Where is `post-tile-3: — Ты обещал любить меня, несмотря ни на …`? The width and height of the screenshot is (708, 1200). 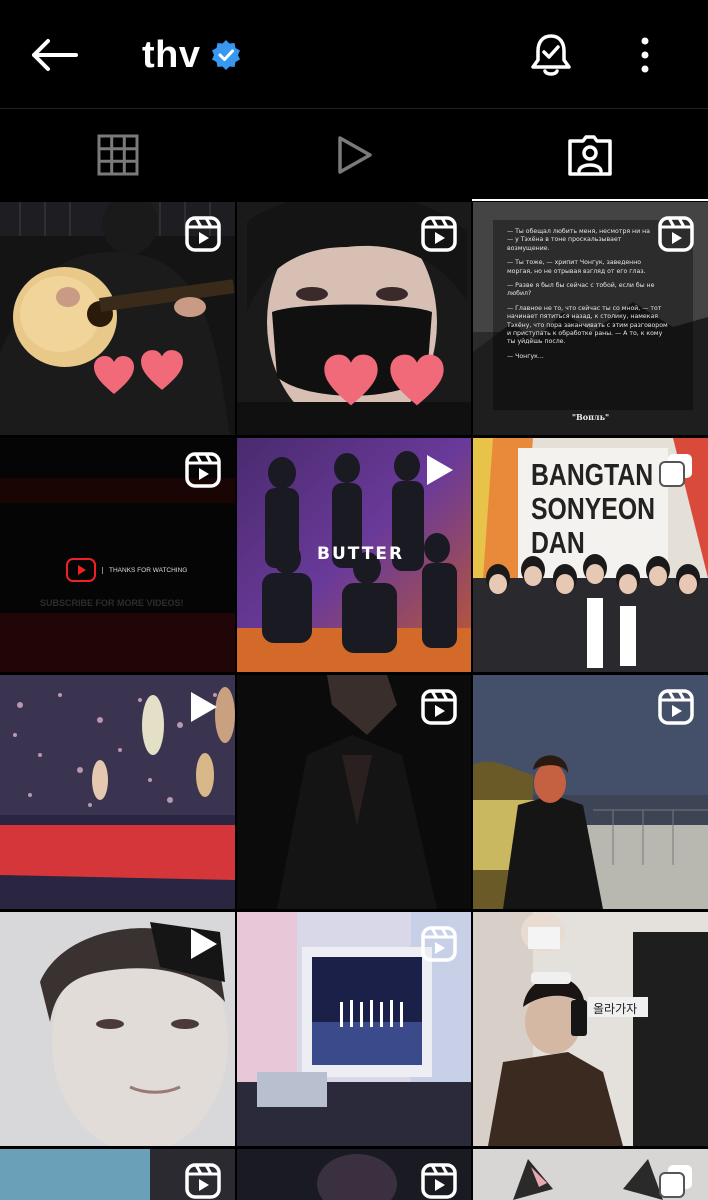
post-tile-3: — Ты обещал любить меня, несмотря ни на … is located at coordinates (590, 318).